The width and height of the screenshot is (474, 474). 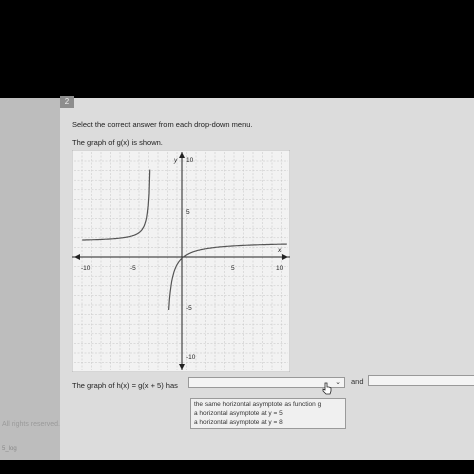 What do you see at coordinates (280, 268) in the screenshot?
I see `x-tick-label-10: 10` at bounding box center [280, 268].